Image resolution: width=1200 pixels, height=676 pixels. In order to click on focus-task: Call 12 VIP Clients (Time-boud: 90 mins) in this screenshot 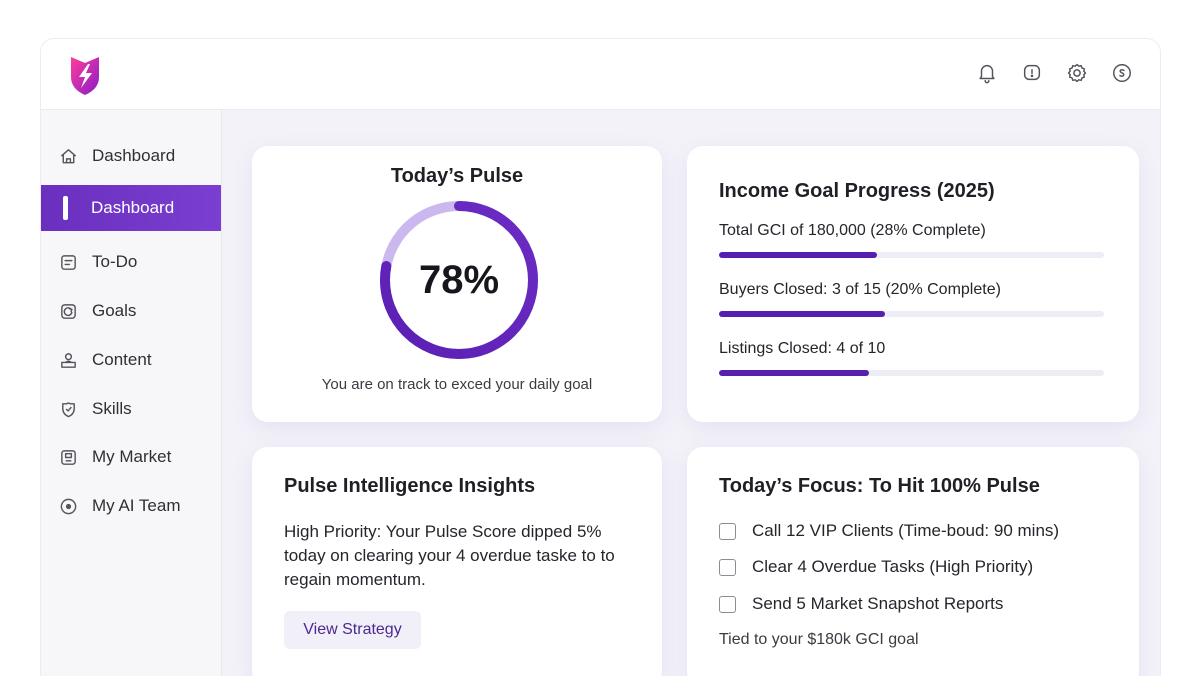, I will do `click(889, 531)`.